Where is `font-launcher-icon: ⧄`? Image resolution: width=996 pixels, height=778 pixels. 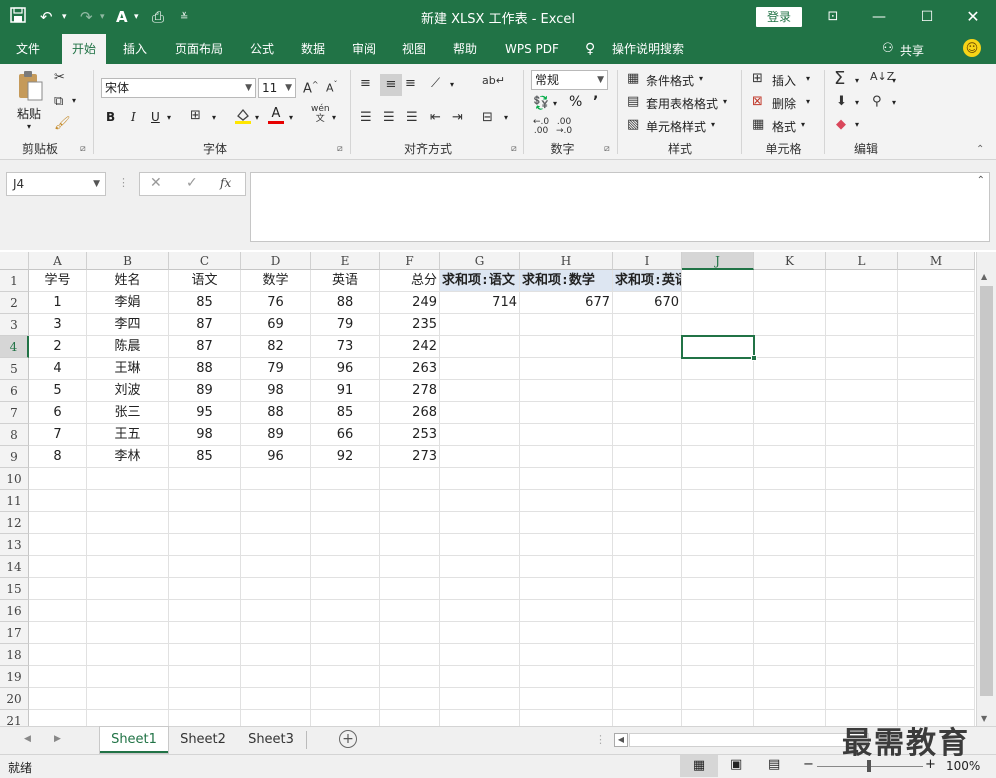
font-launcher-icon: ⧄ is located at coordinates (340, 149).